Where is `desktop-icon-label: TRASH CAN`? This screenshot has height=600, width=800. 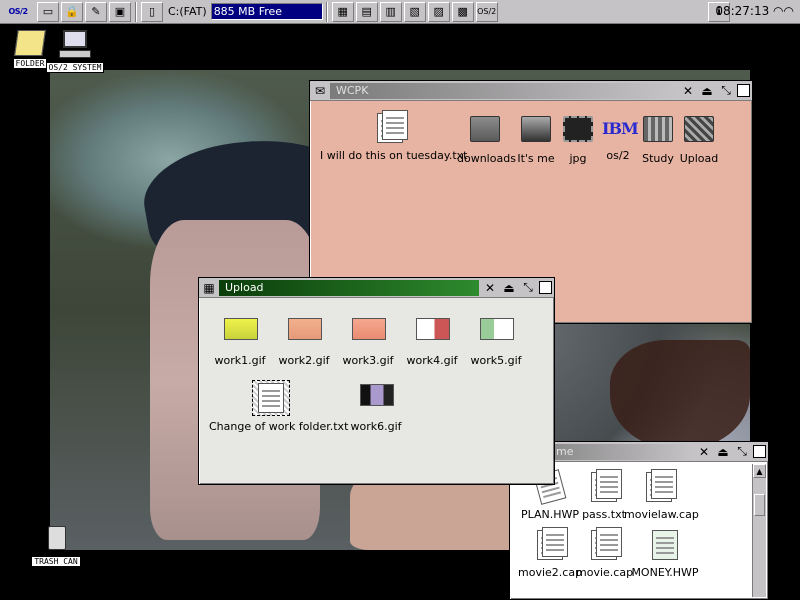 desktop-icon-label: TRASH CAN is located at coordinates (56, 561).